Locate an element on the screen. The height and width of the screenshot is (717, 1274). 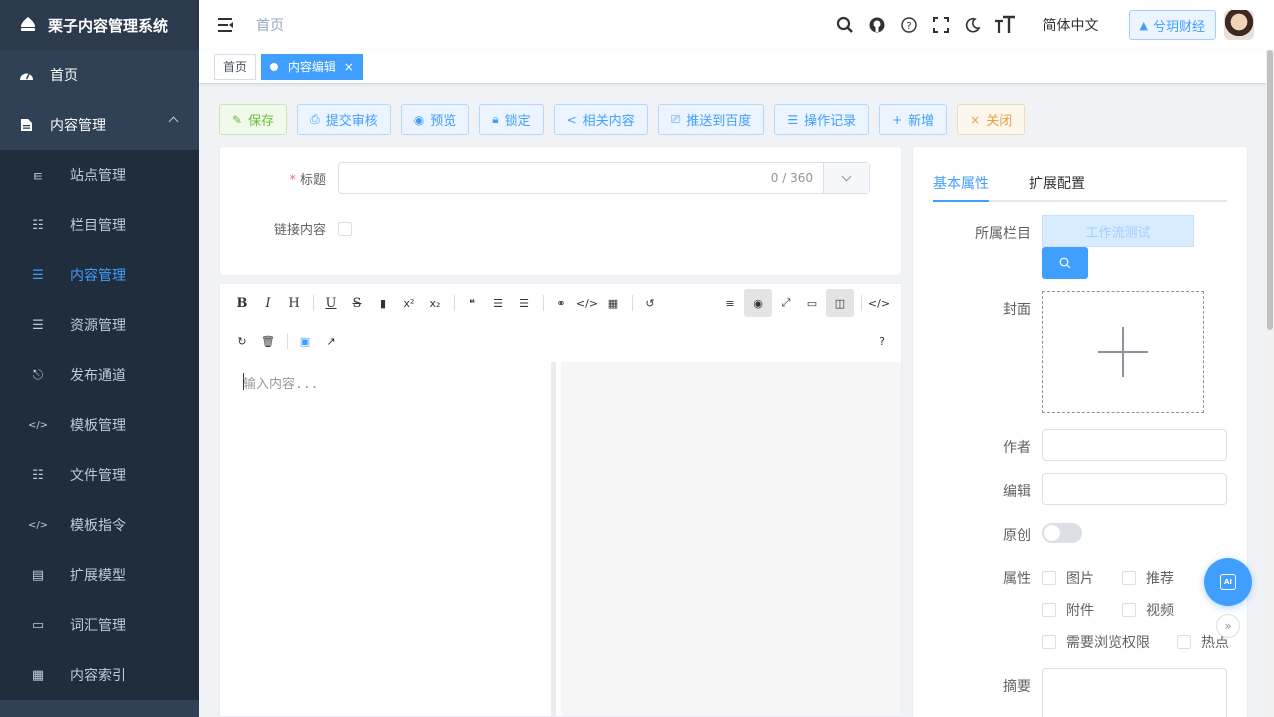
editor-help: ? is located at coordinates (883, 341).